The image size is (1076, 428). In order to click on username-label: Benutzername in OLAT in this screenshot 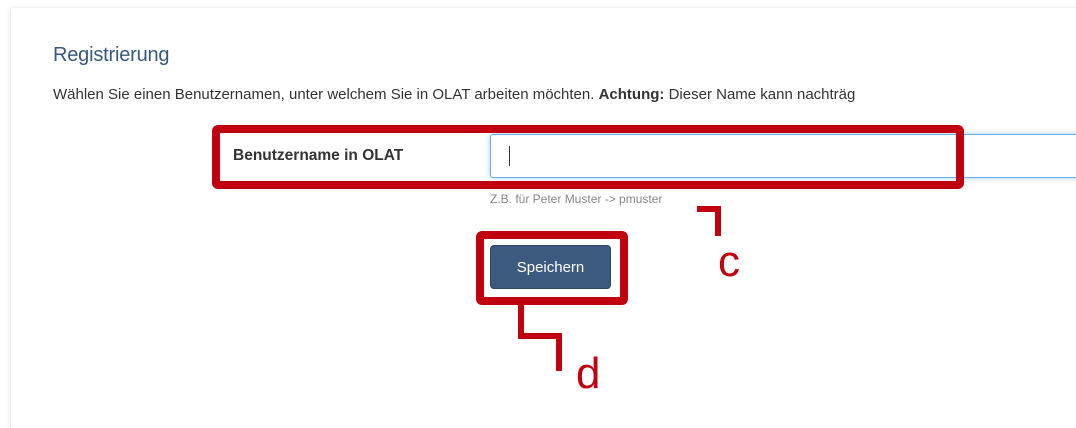, I will do `click(318, 155)`.